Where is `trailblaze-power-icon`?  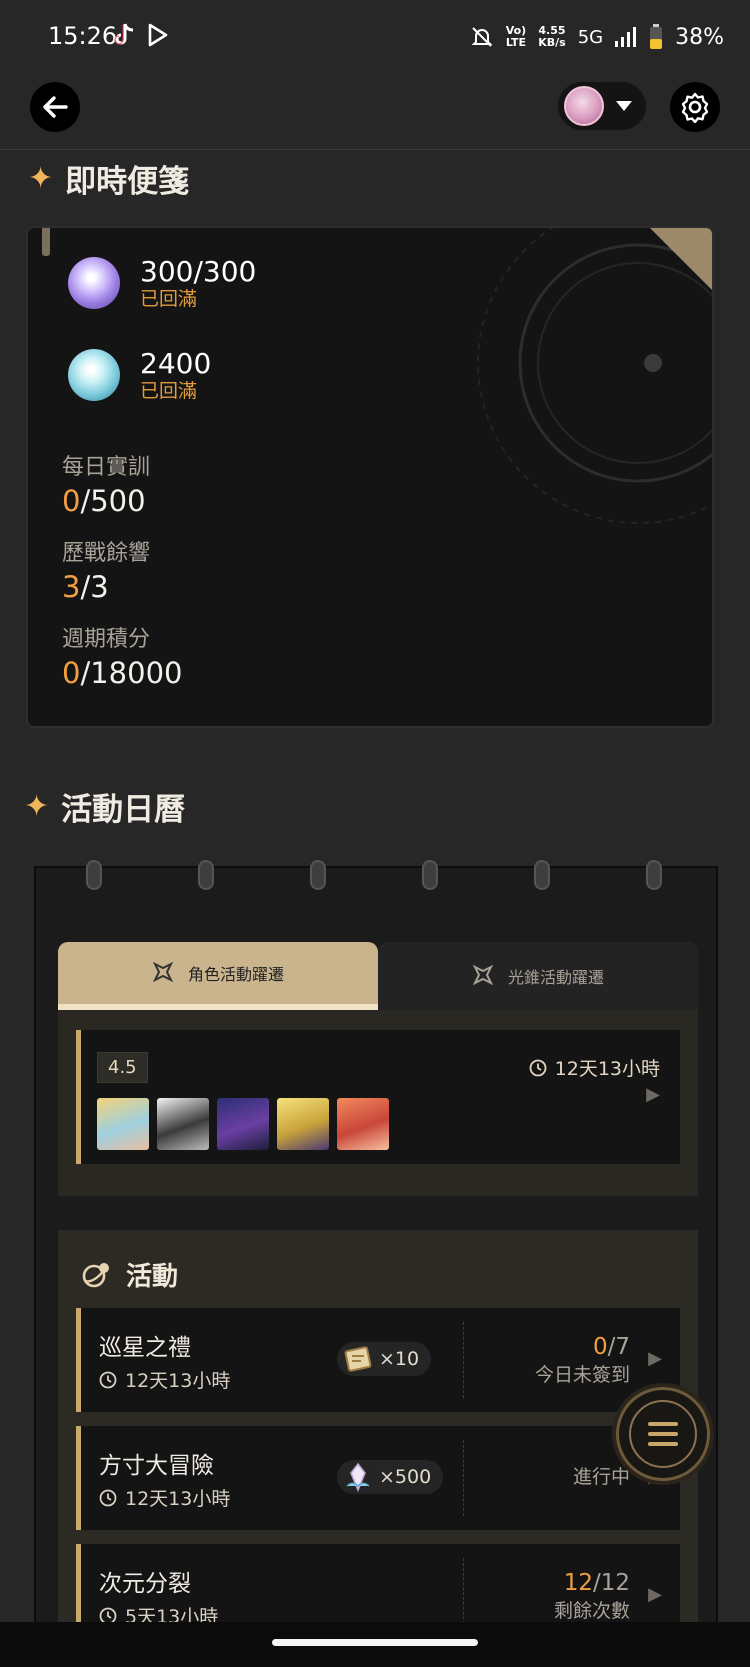
trailblaze-power-icon is located at coordinates (94, 283).